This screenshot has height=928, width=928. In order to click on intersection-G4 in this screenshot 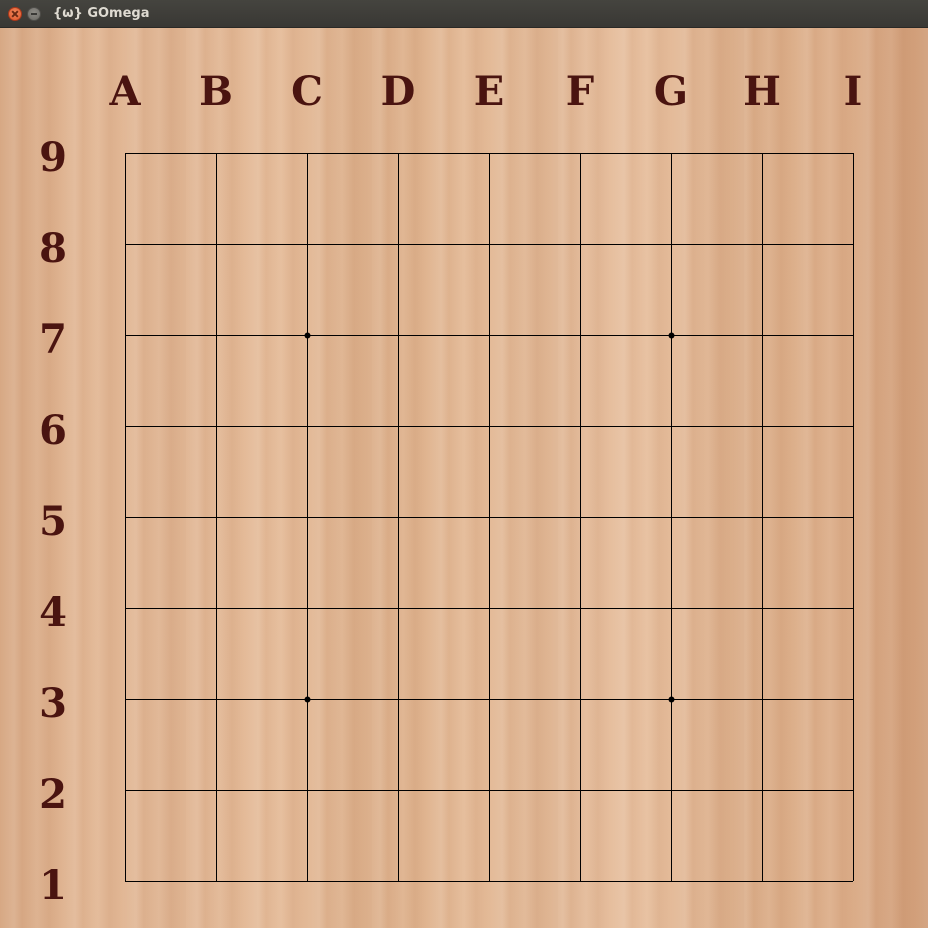, I will do `click(671, 608)`.